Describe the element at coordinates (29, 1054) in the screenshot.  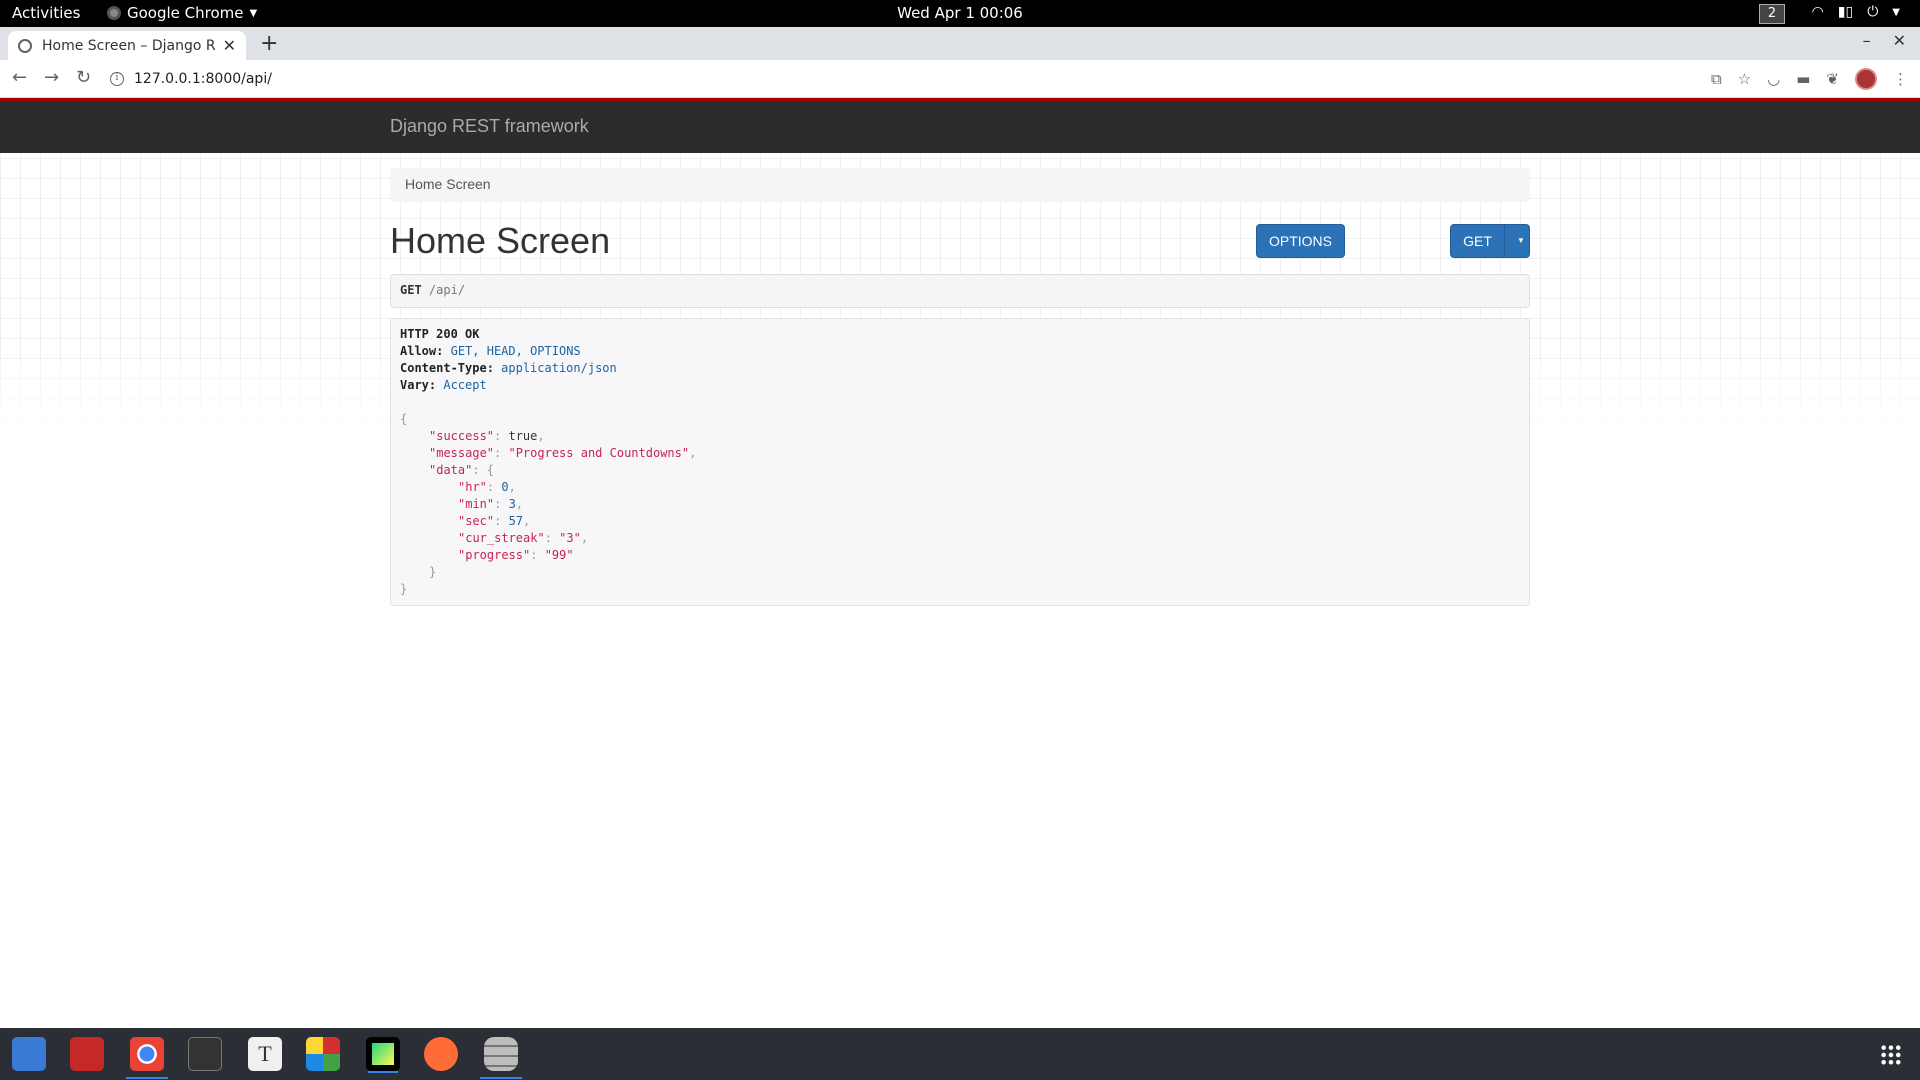
I see `files-icon` at that location.